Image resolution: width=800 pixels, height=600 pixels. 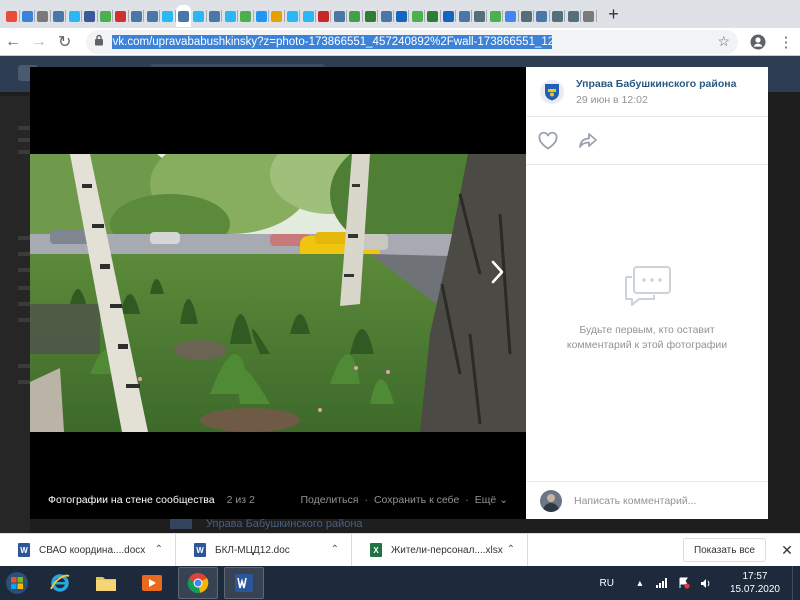 What do you see at coordinates (244, 583) in the screenshot?
I see `taskbar-word` at bounding box center [244, 583].